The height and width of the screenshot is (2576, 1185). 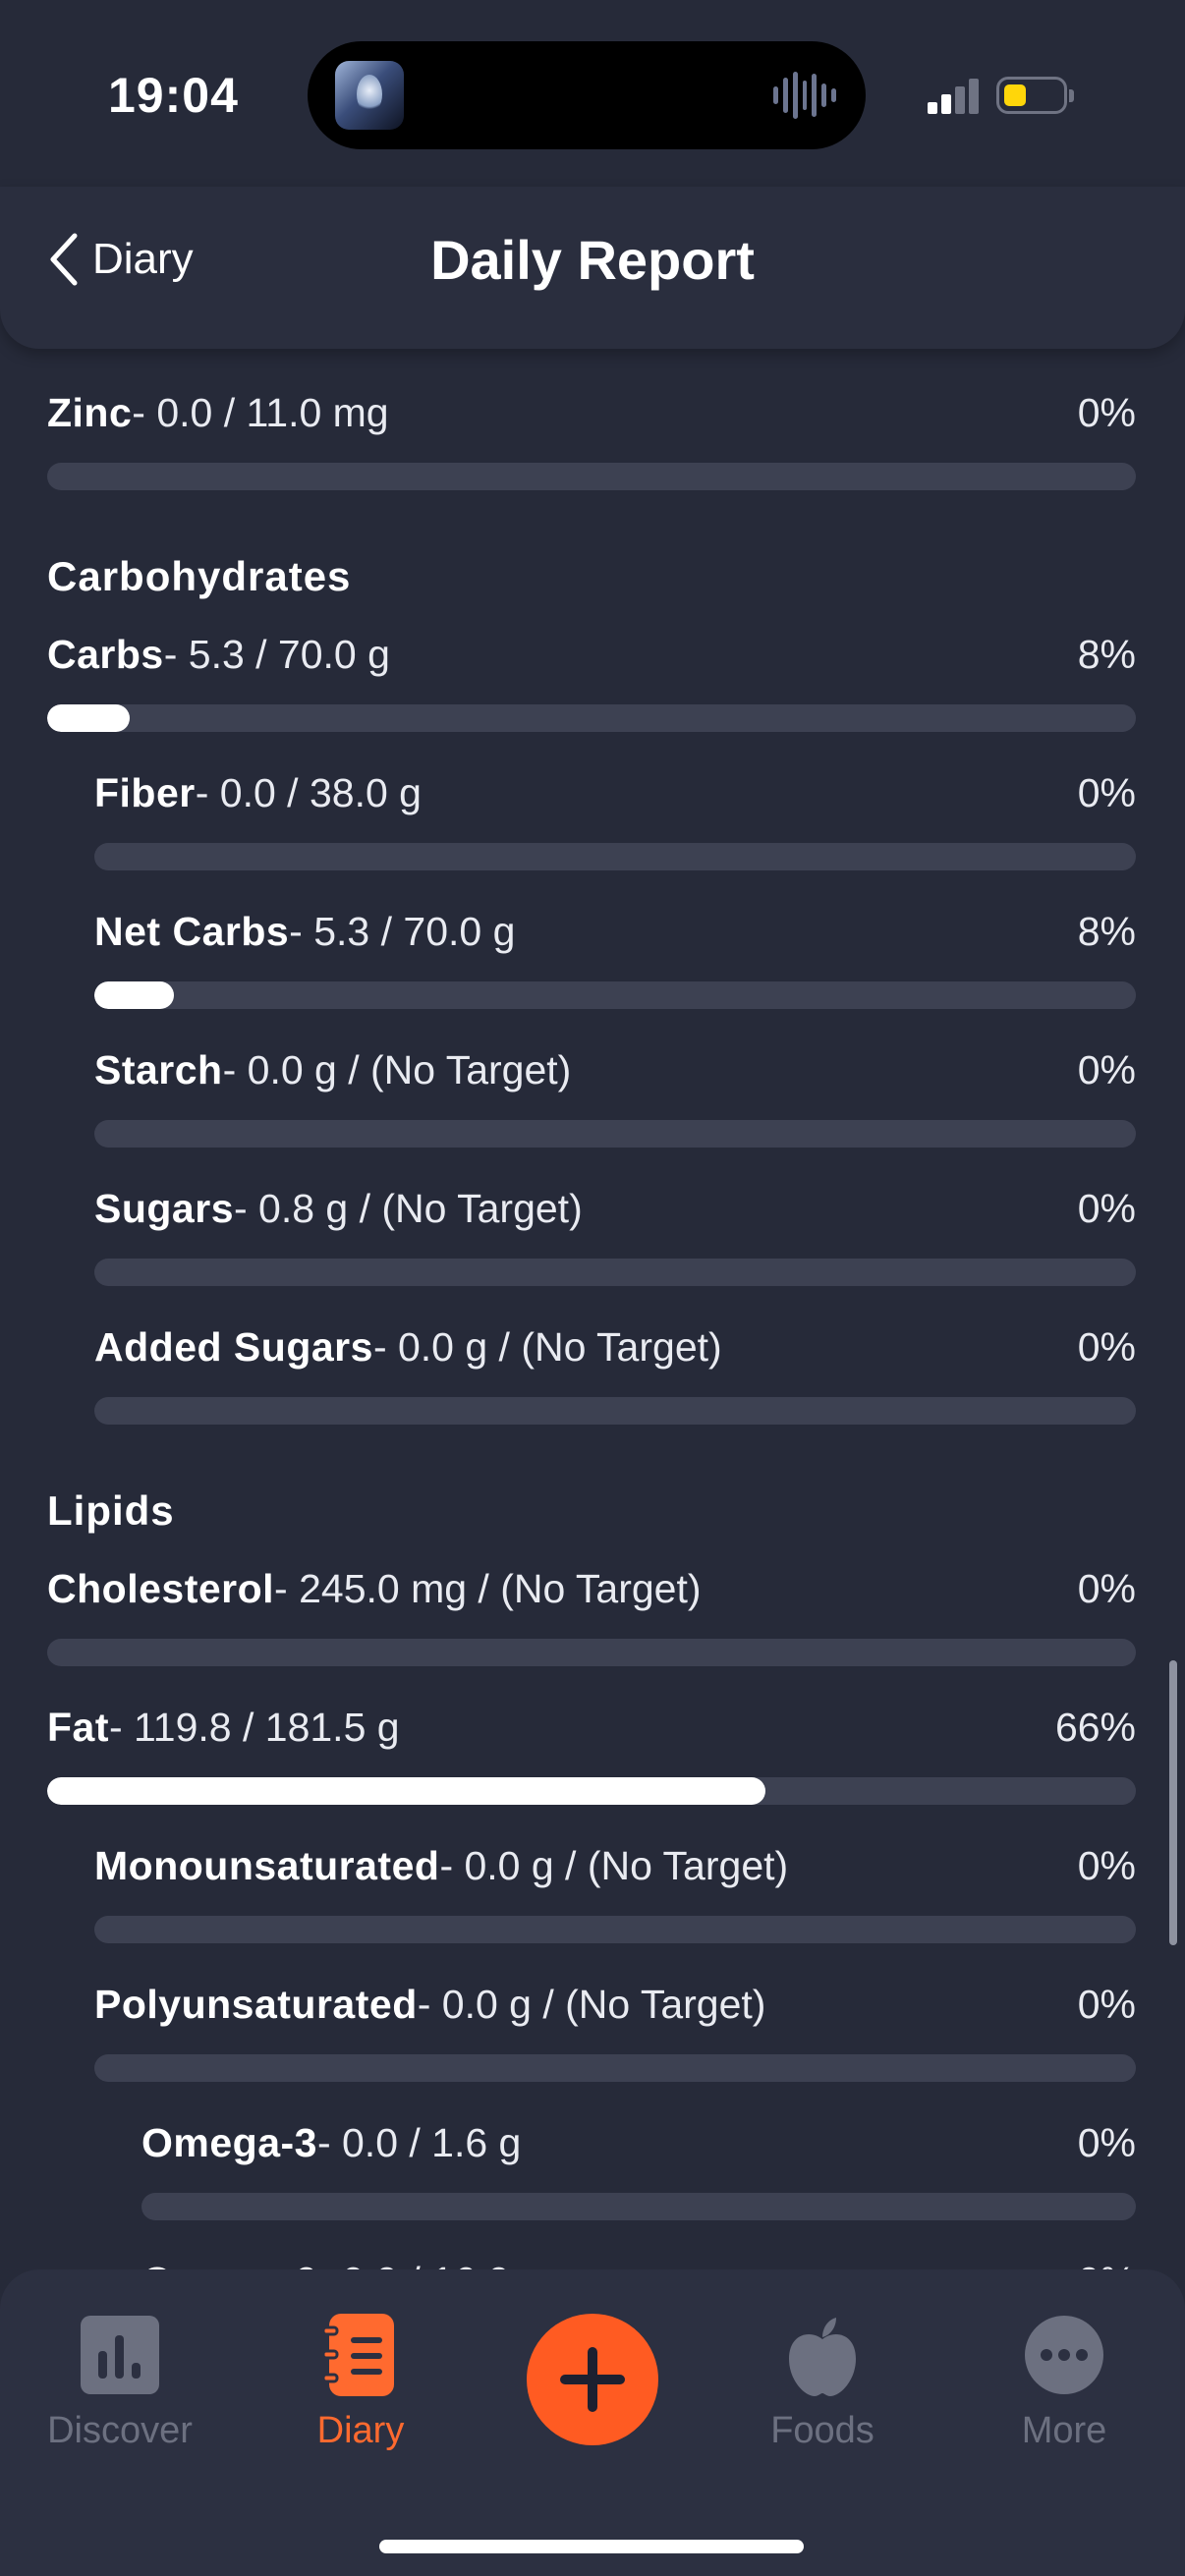 I want to click on nutrient-row-fiber: Fiber- 0.0 / 38.0 g 0%, so click(x=615, y=820).